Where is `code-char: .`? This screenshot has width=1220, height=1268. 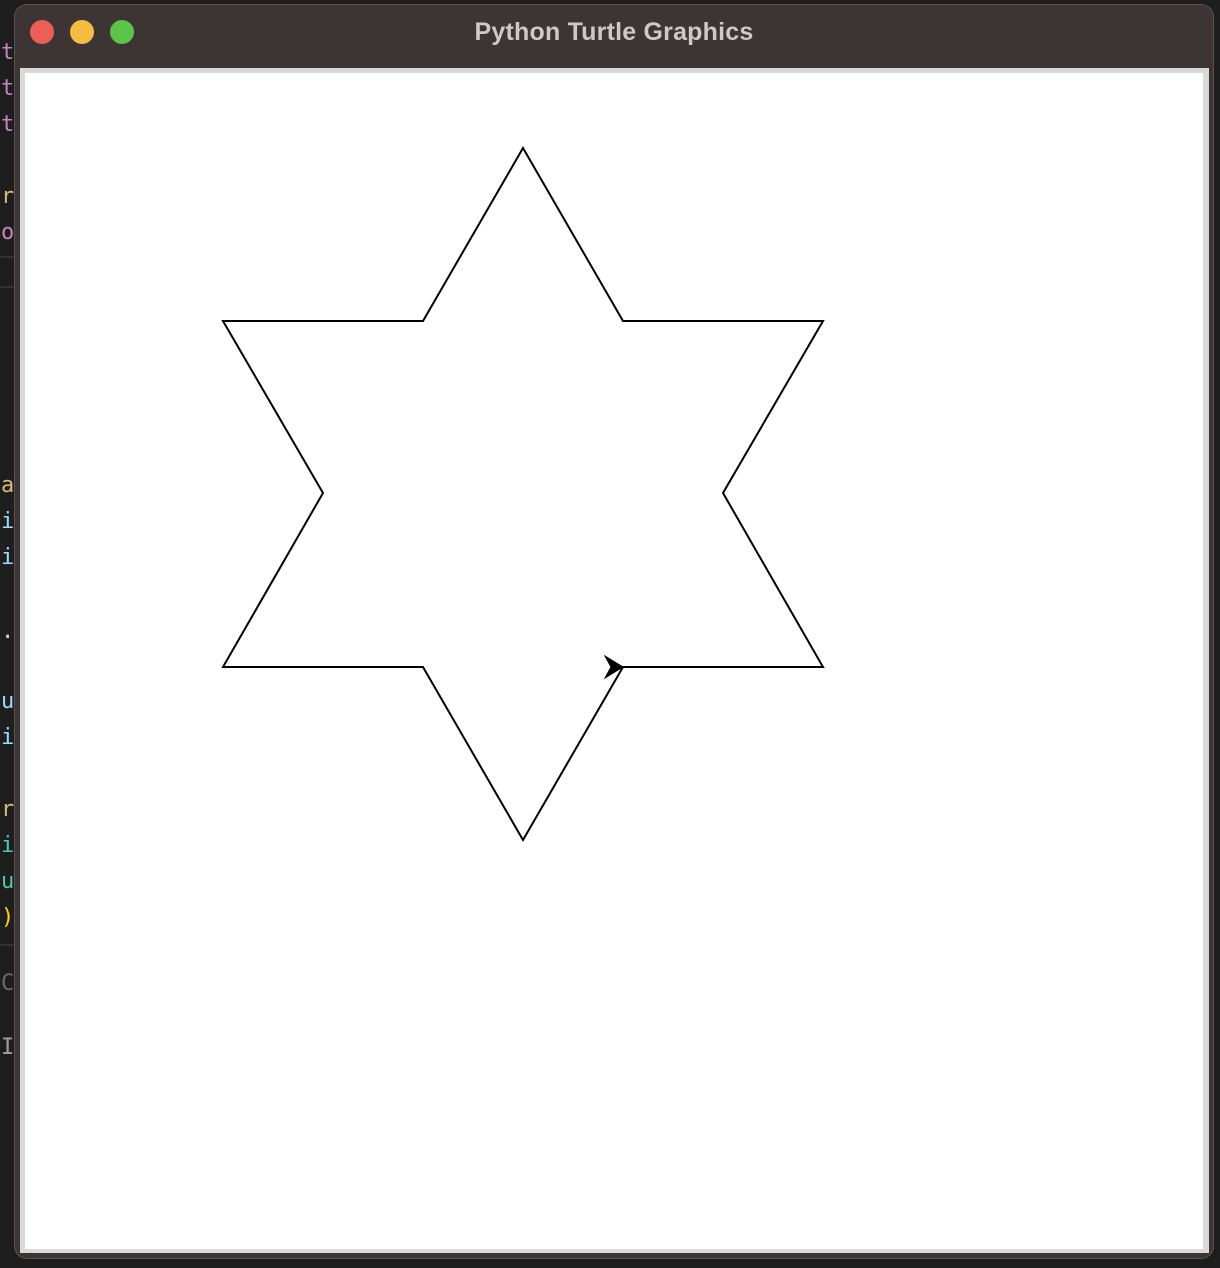 code-char: . is located at coordinates (8, 631).